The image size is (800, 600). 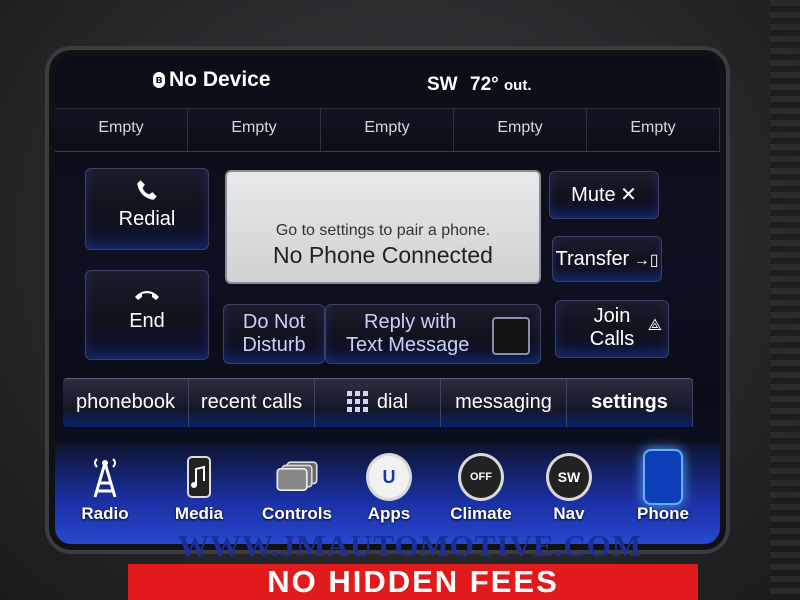 I want to click on dock-phone: Phone, so click(x=663, y=486).